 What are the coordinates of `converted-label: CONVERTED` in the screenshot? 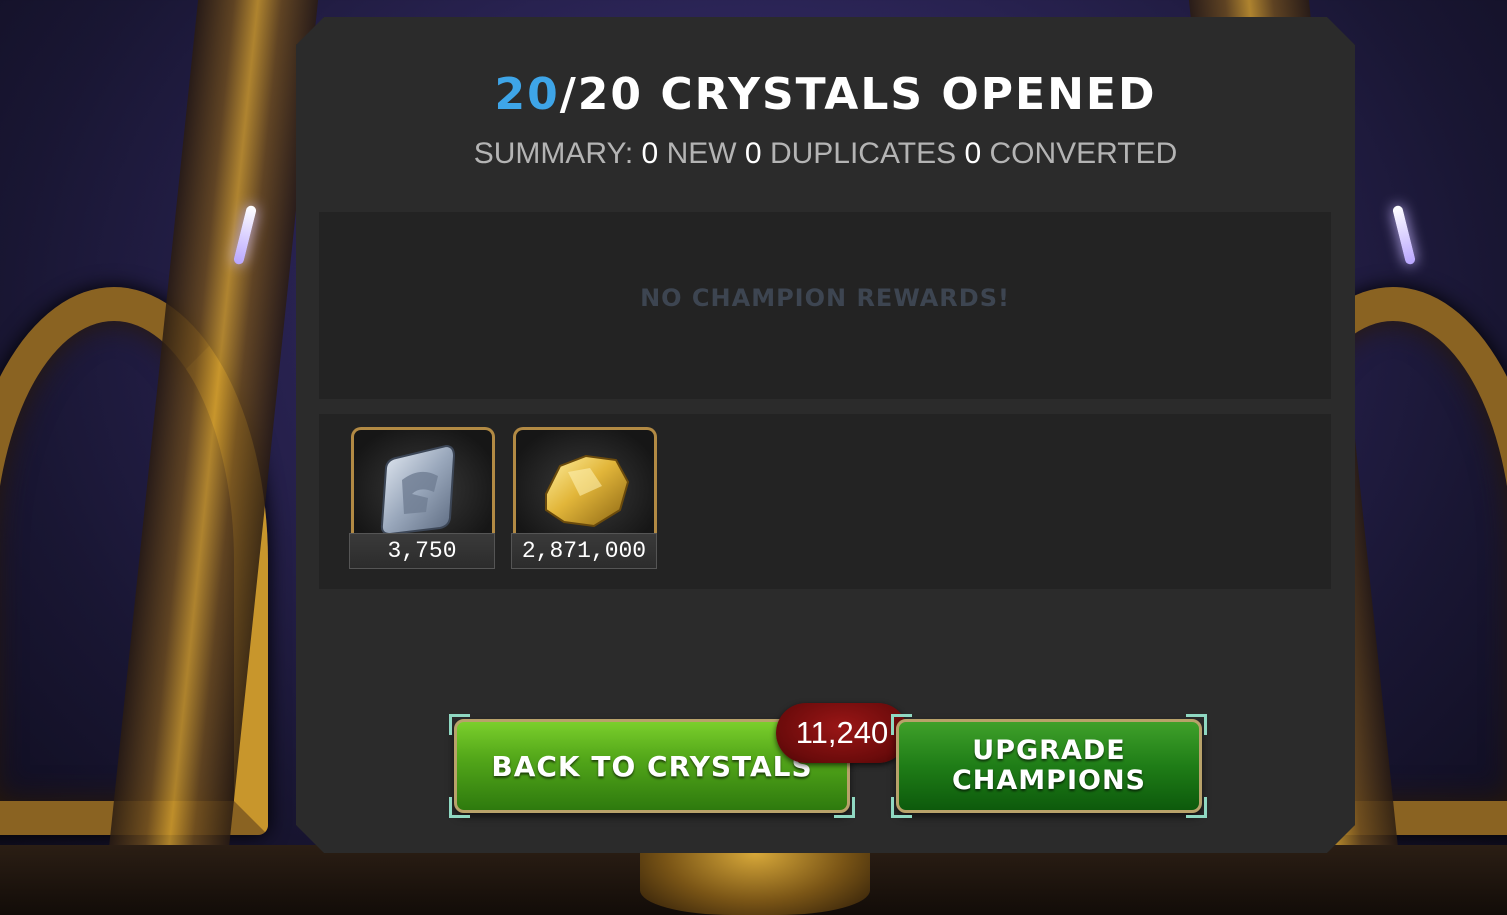 It's located at (1083, 153).